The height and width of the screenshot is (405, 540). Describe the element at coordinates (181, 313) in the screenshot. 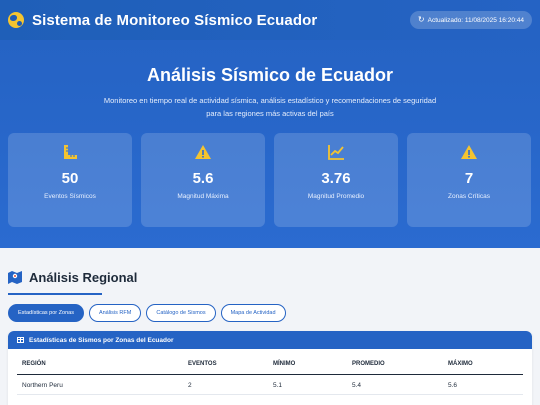

I see `tab-earthquake-catalog: Catálogo de Sismos` at that location.